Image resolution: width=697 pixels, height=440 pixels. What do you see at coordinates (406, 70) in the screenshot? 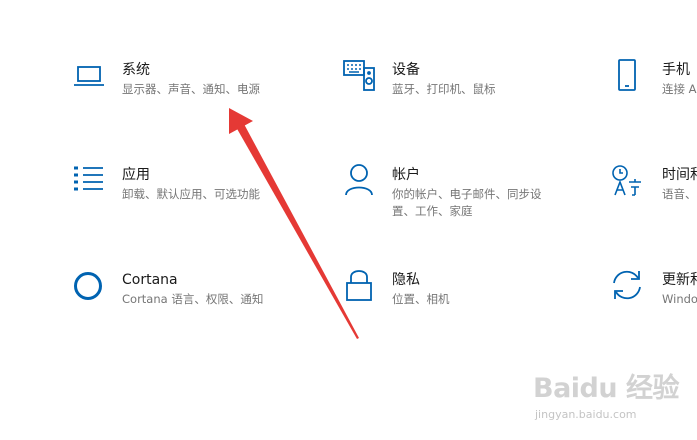
I see `tile-title: 设备` at bounding box center [406, 70].